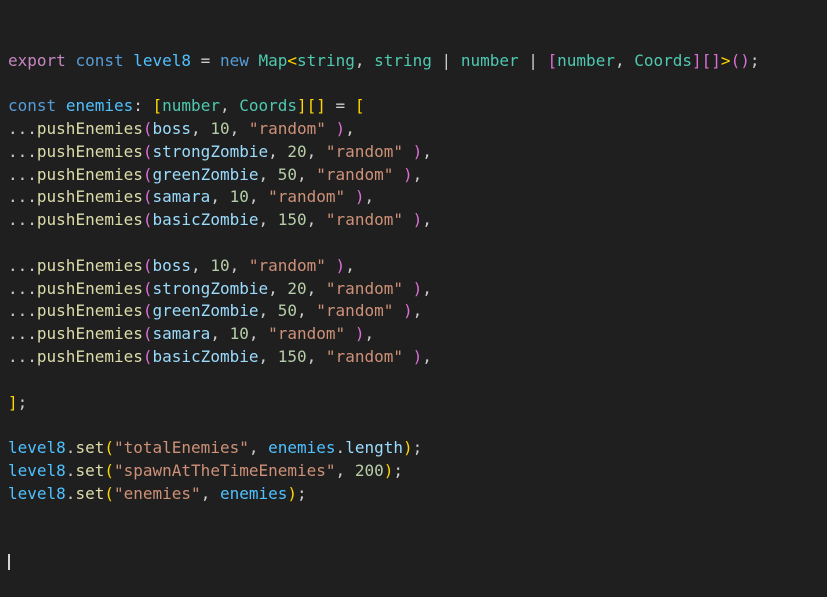  What do you see at coordinates (157, 493) in the screenshot?
I see `string-token: "enemies"` at bounding box center [157, 493].